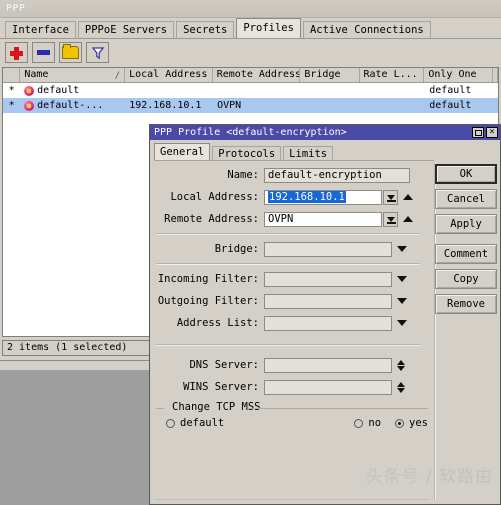 The height and width of the screenshot is (505, 501). I want to click on remote-address-up-arrow-icon, so click(408, 219).